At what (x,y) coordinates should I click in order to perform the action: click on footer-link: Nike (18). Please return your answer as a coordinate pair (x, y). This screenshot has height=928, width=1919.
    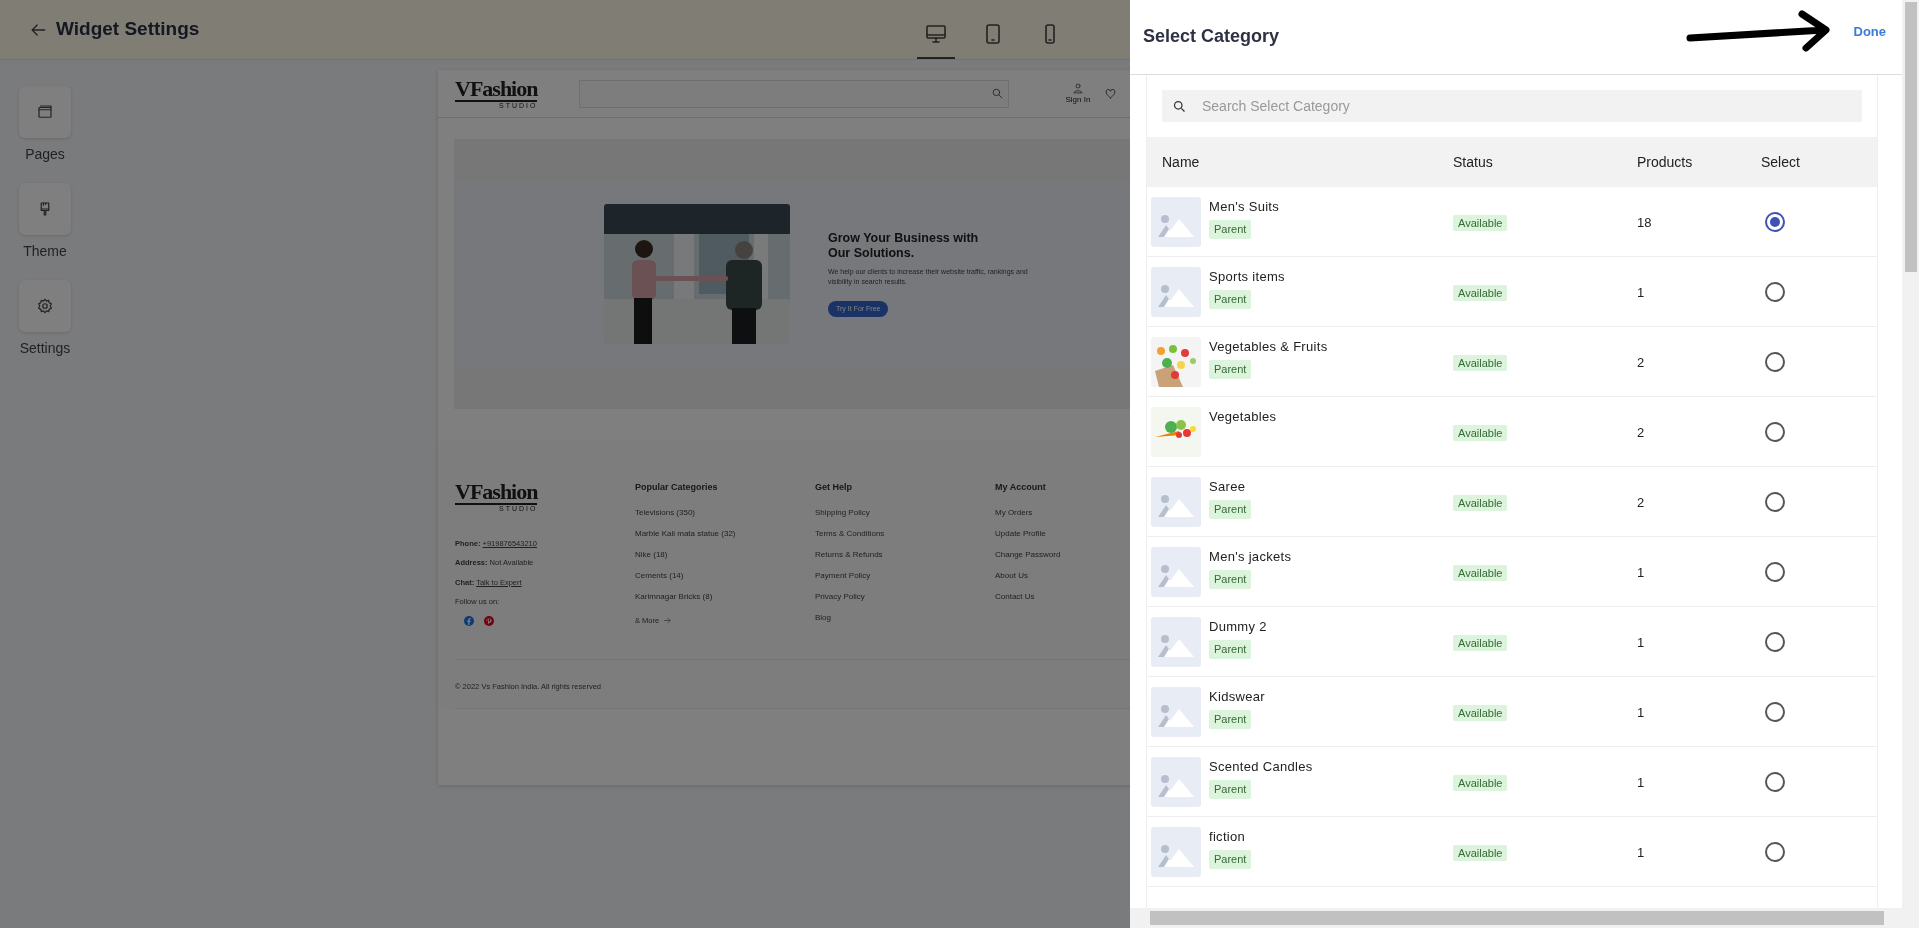
    Looking at the image, I should click on (725, 554).